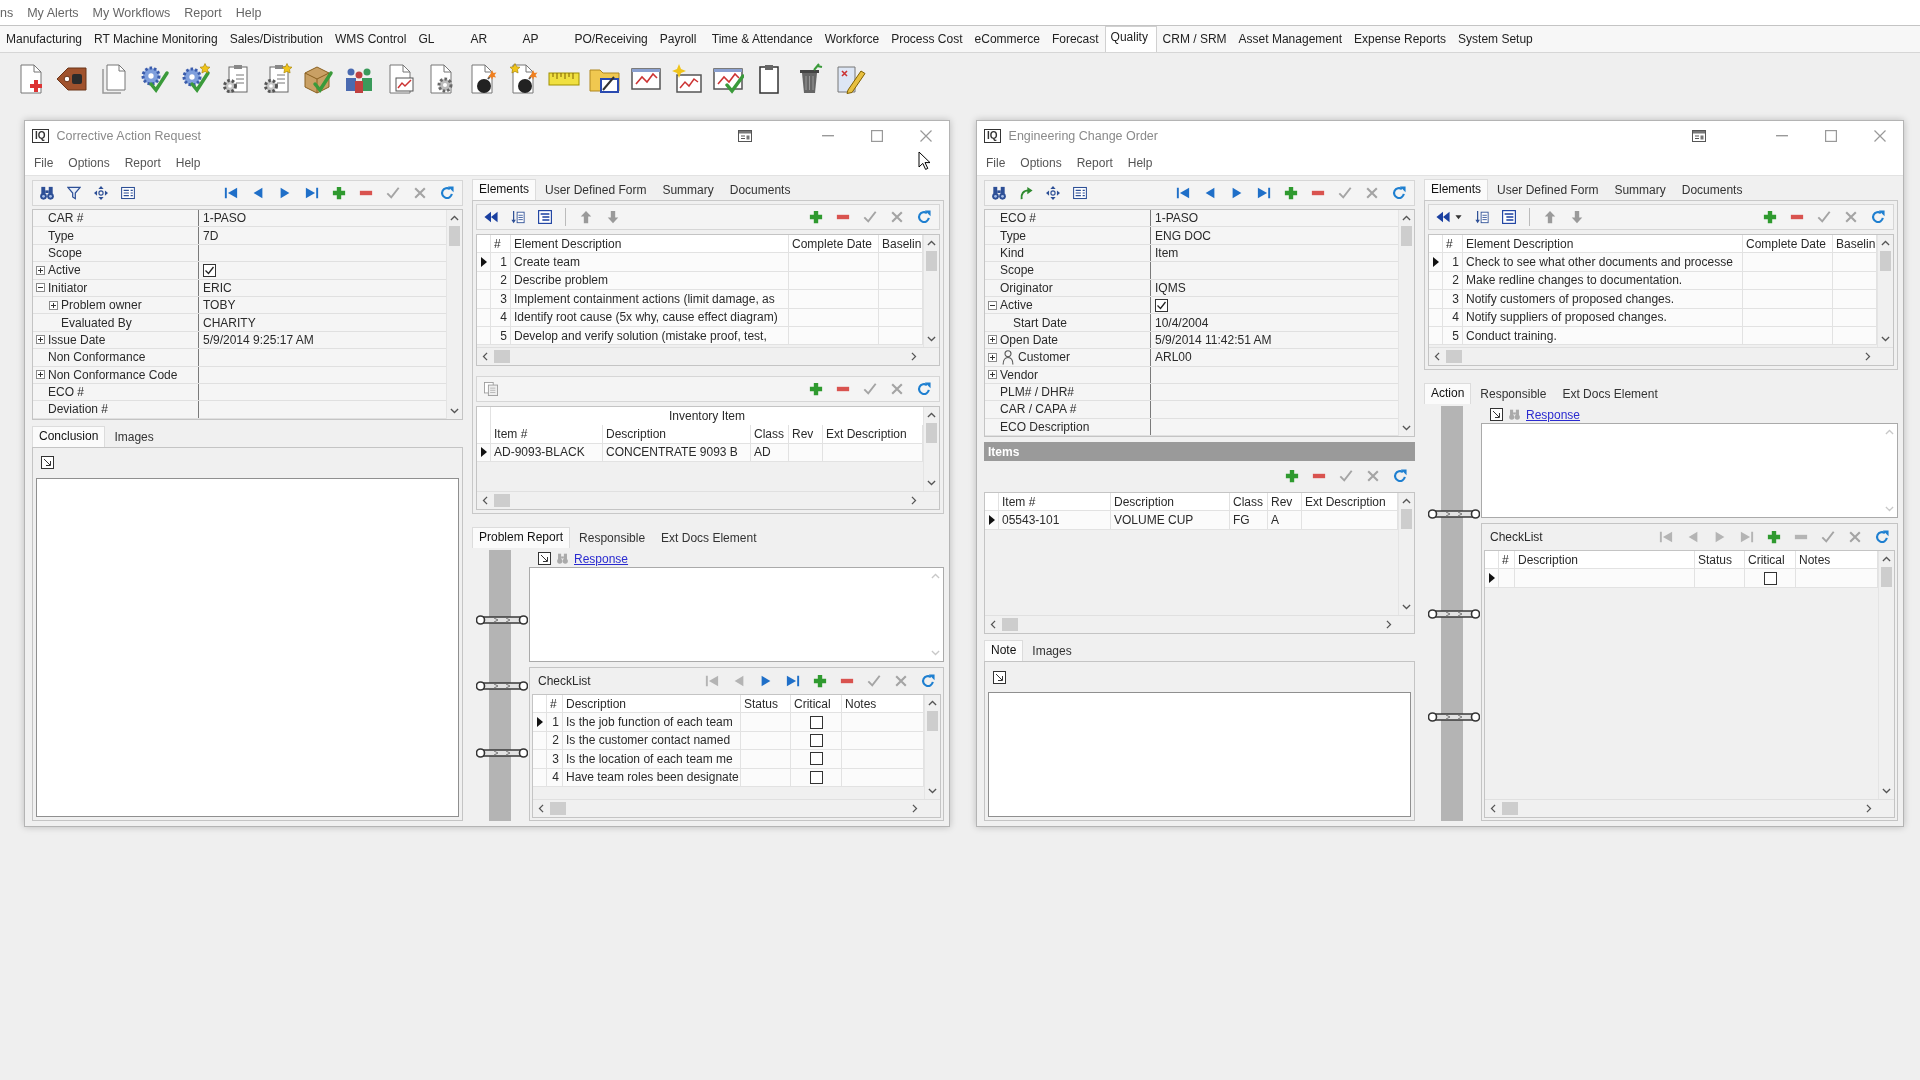 The image size is (1920, 1080). Describe the element at coordinates (601, 558) in the screenshot. I see `response-link: Response` at that location.